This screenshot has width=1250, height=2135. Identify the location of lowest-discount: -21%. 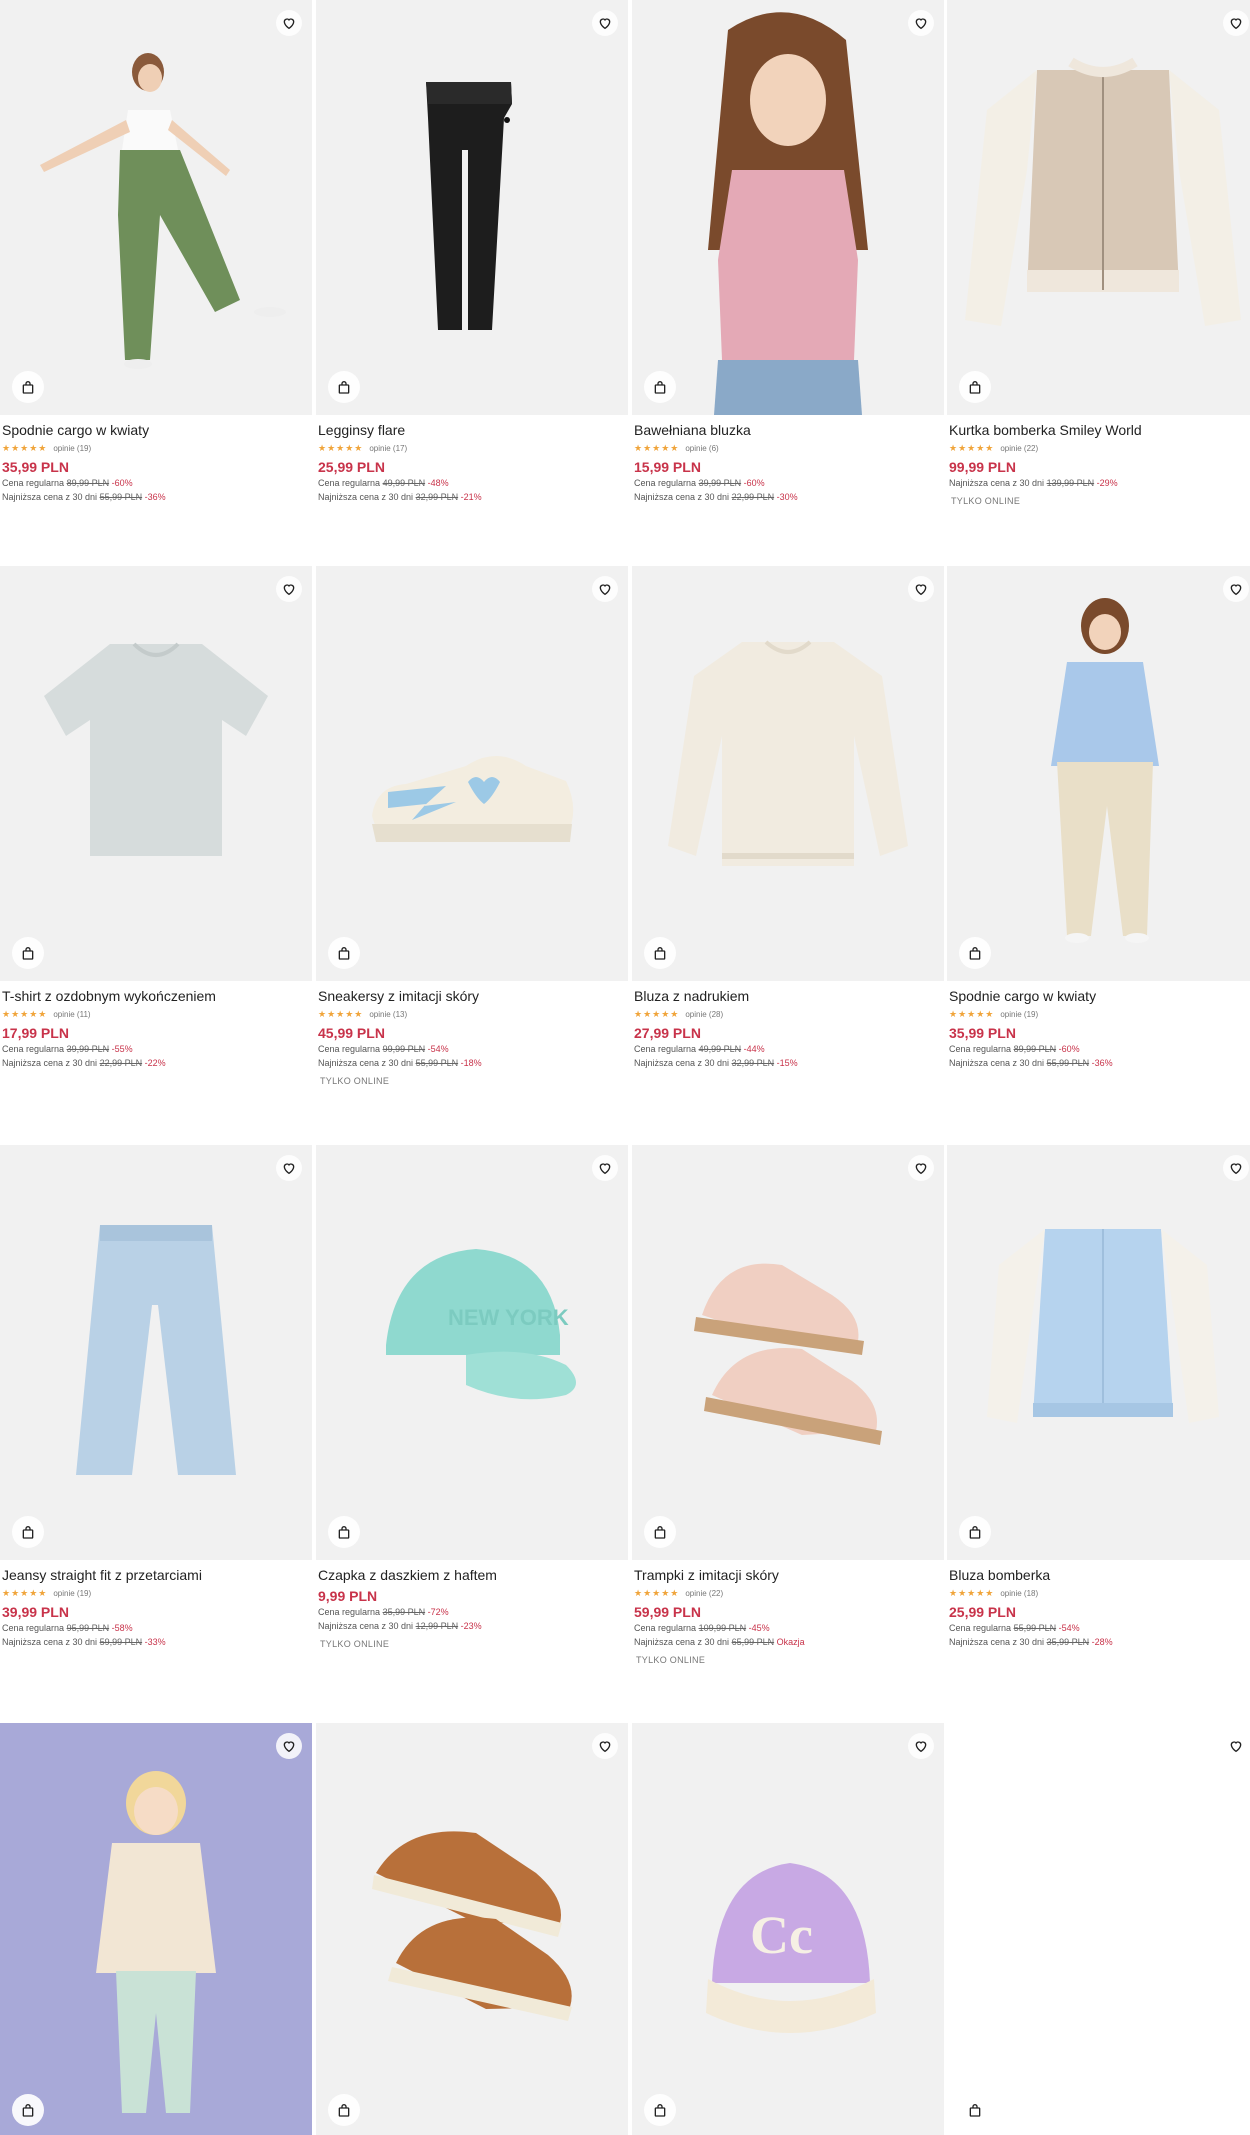
(471, 497).